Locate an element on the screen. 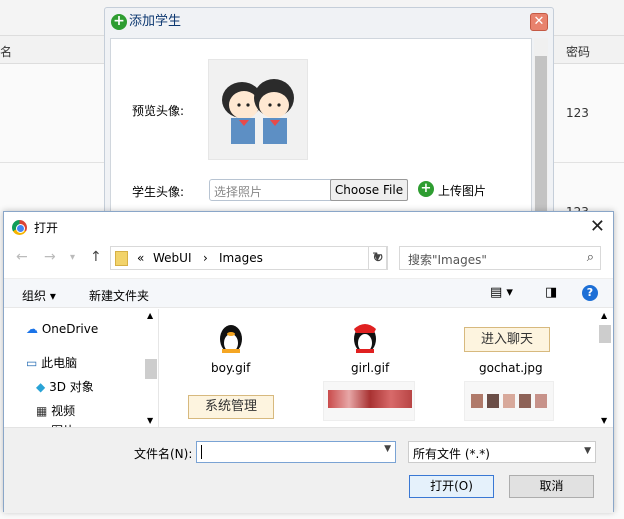 The image size is (624, 519). tree-label: OneDrive is located at coordinates (70, 329).